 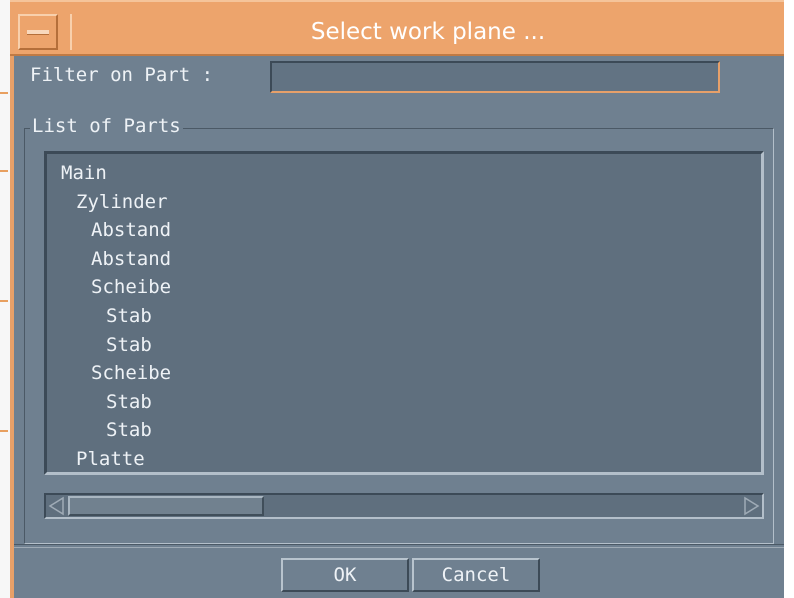 What do you see at coordinates (399, 546) in the screenshot?
I see `separator` at bounding box center [399, 546].